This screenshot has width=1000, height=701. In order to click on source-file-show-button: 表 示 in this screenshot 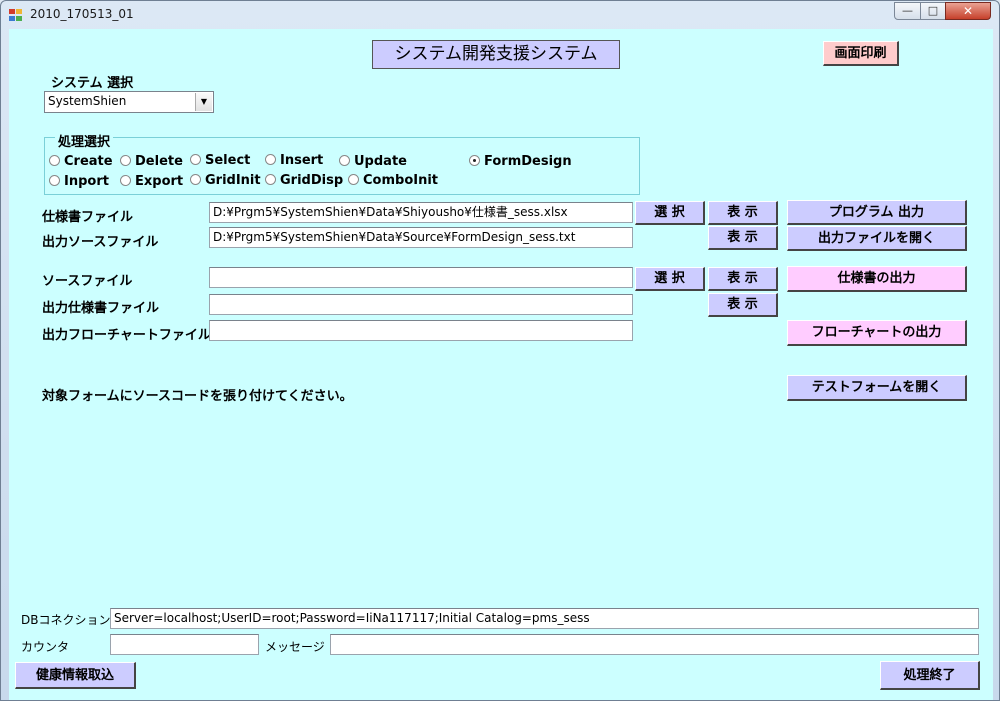, I will do `click(743, 279)`.